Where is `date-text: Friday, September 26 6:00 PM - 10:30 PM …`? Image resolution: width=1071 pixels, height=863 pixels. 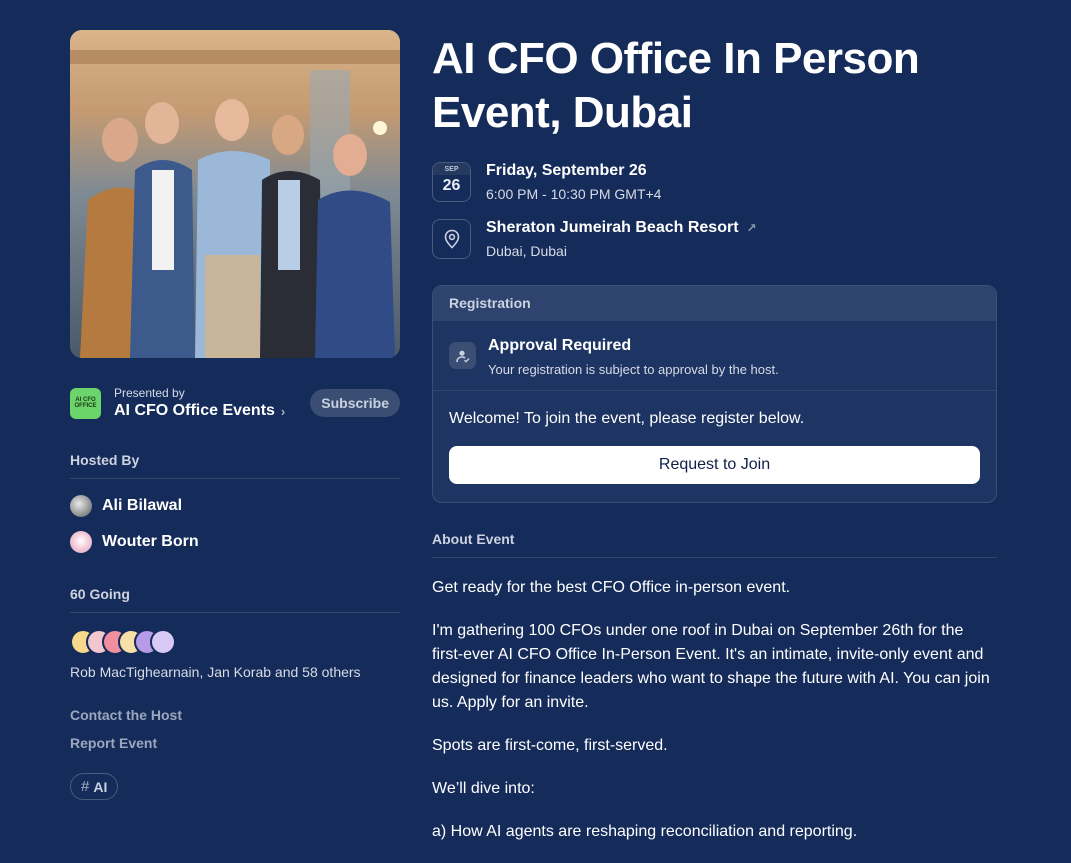 date-text: Friday, September 26 6:00 PM - 10:30 PM … is located at coordinates (573, 182).